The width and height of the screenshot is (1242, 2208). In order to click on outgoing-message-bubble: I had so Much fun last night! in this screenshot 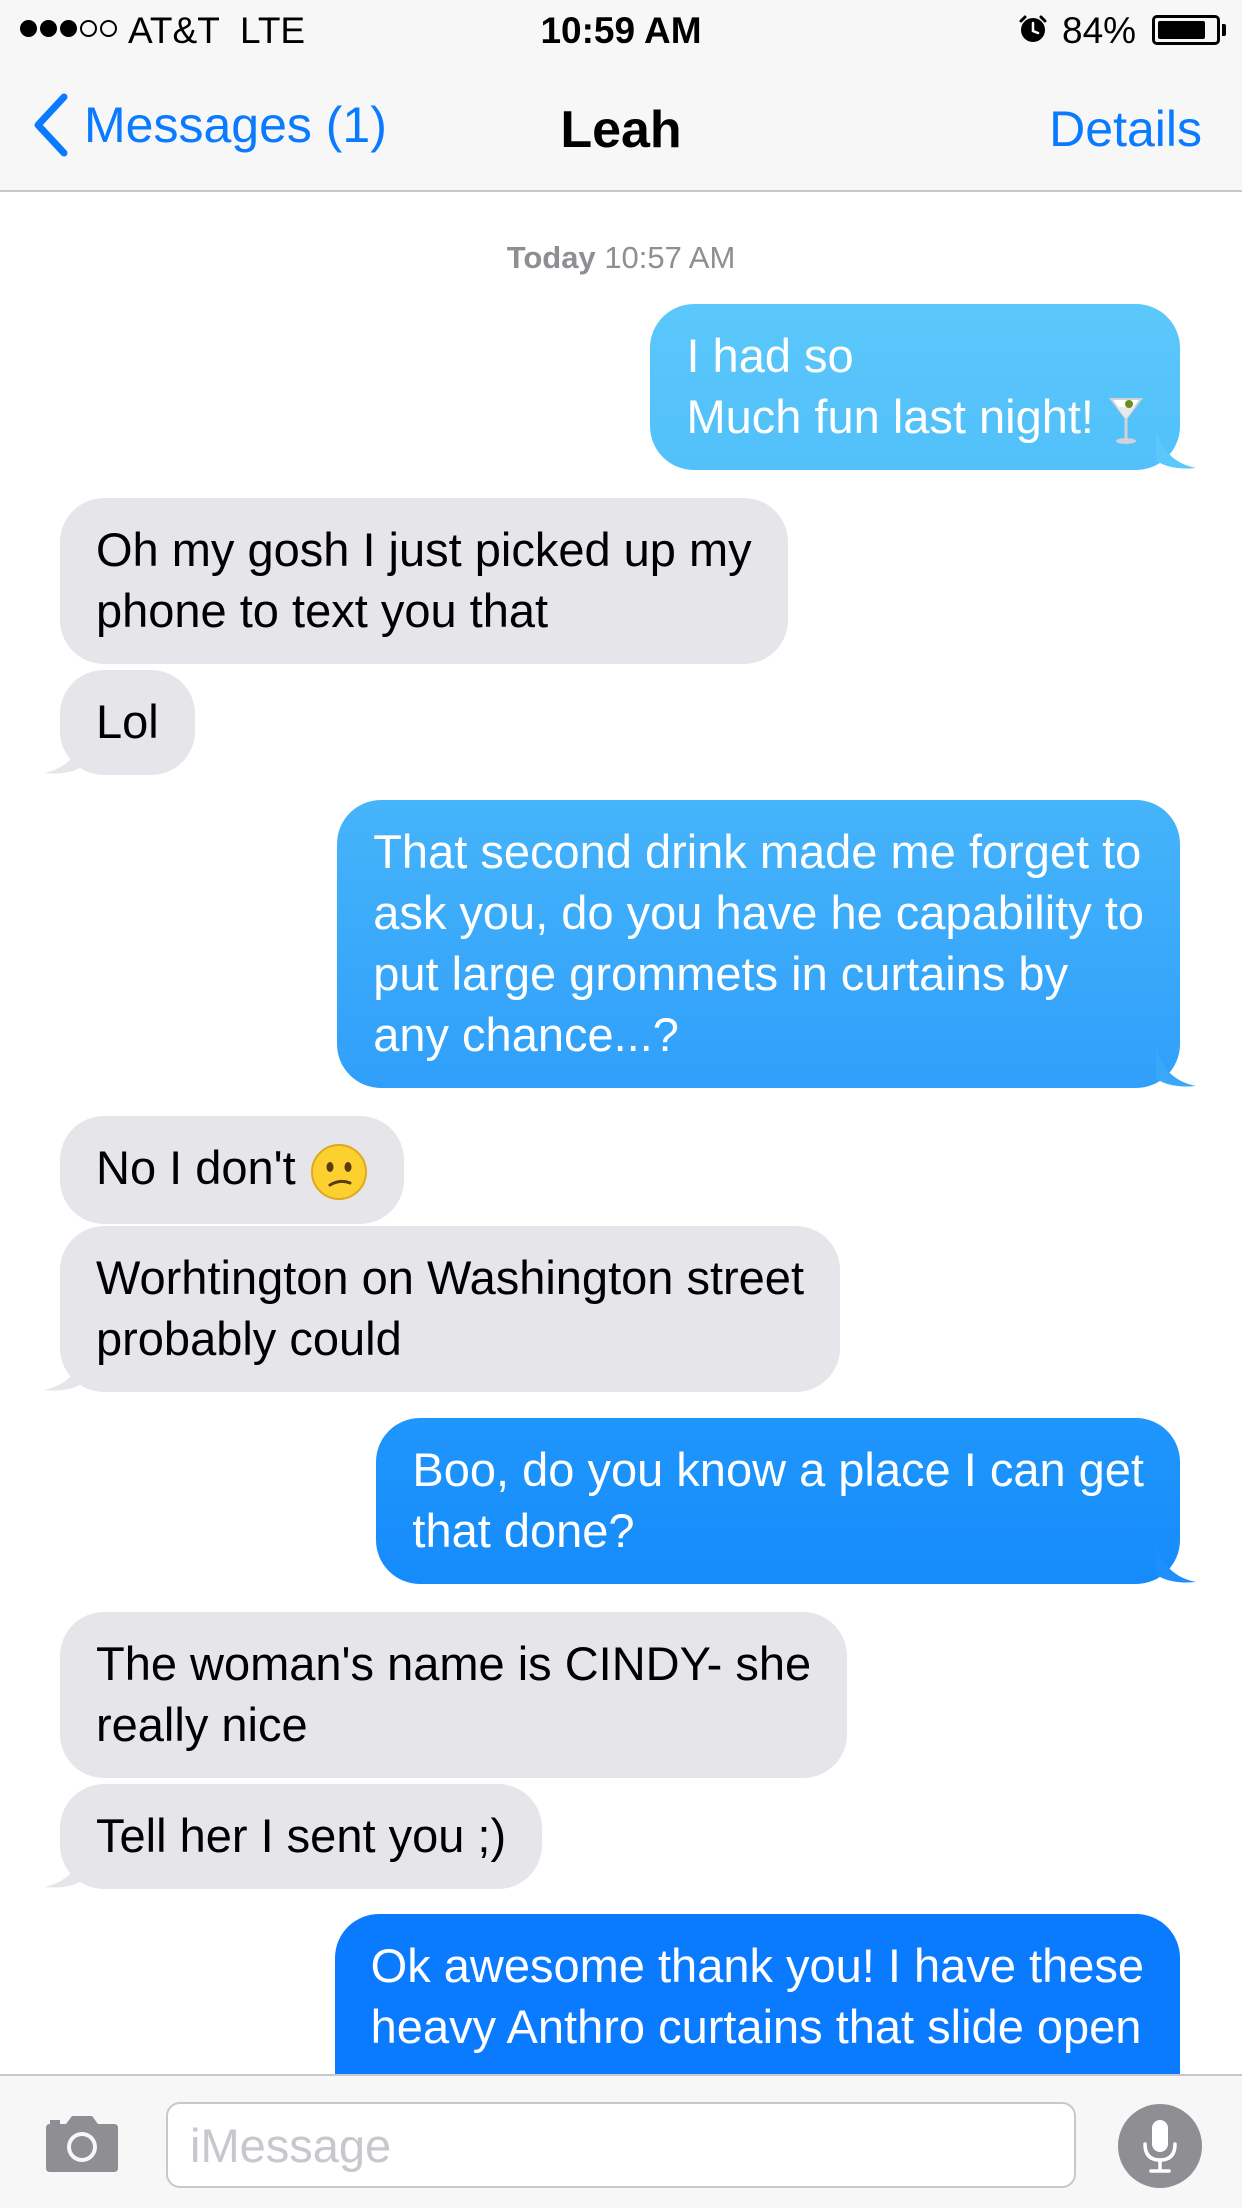, I will do `click(923, 387)`.